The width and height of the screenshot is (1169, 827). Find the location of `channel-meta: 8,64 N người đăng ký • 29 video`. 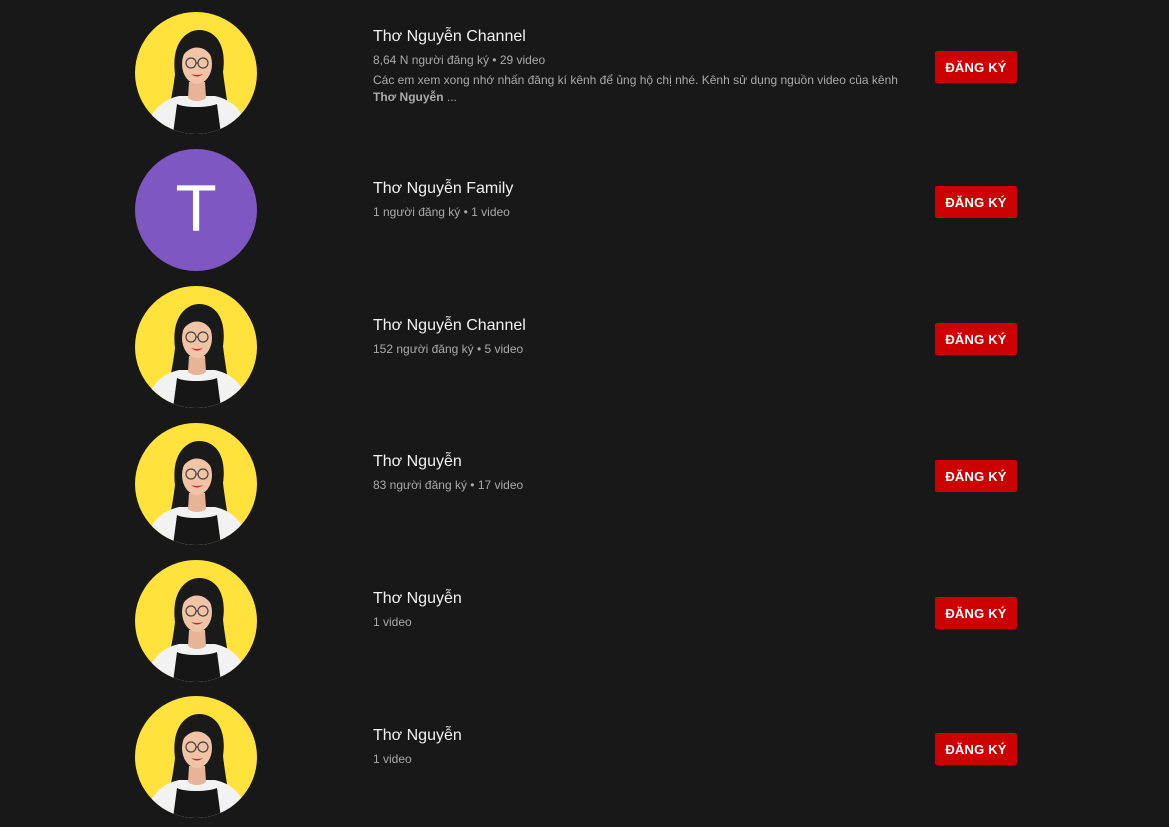

channel-meta: 8,64 N người đăng ký • 29 video is located at coordinates (459, 60).